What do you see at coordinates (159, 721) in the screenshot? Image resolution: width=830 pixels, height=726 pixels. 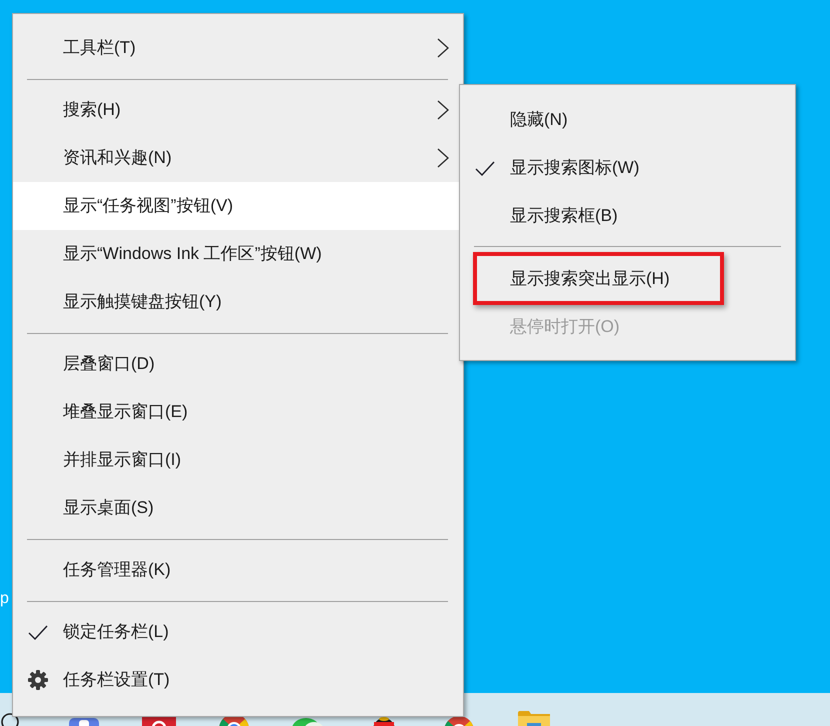 I see `app-icon` at bounding box center [159, 721].